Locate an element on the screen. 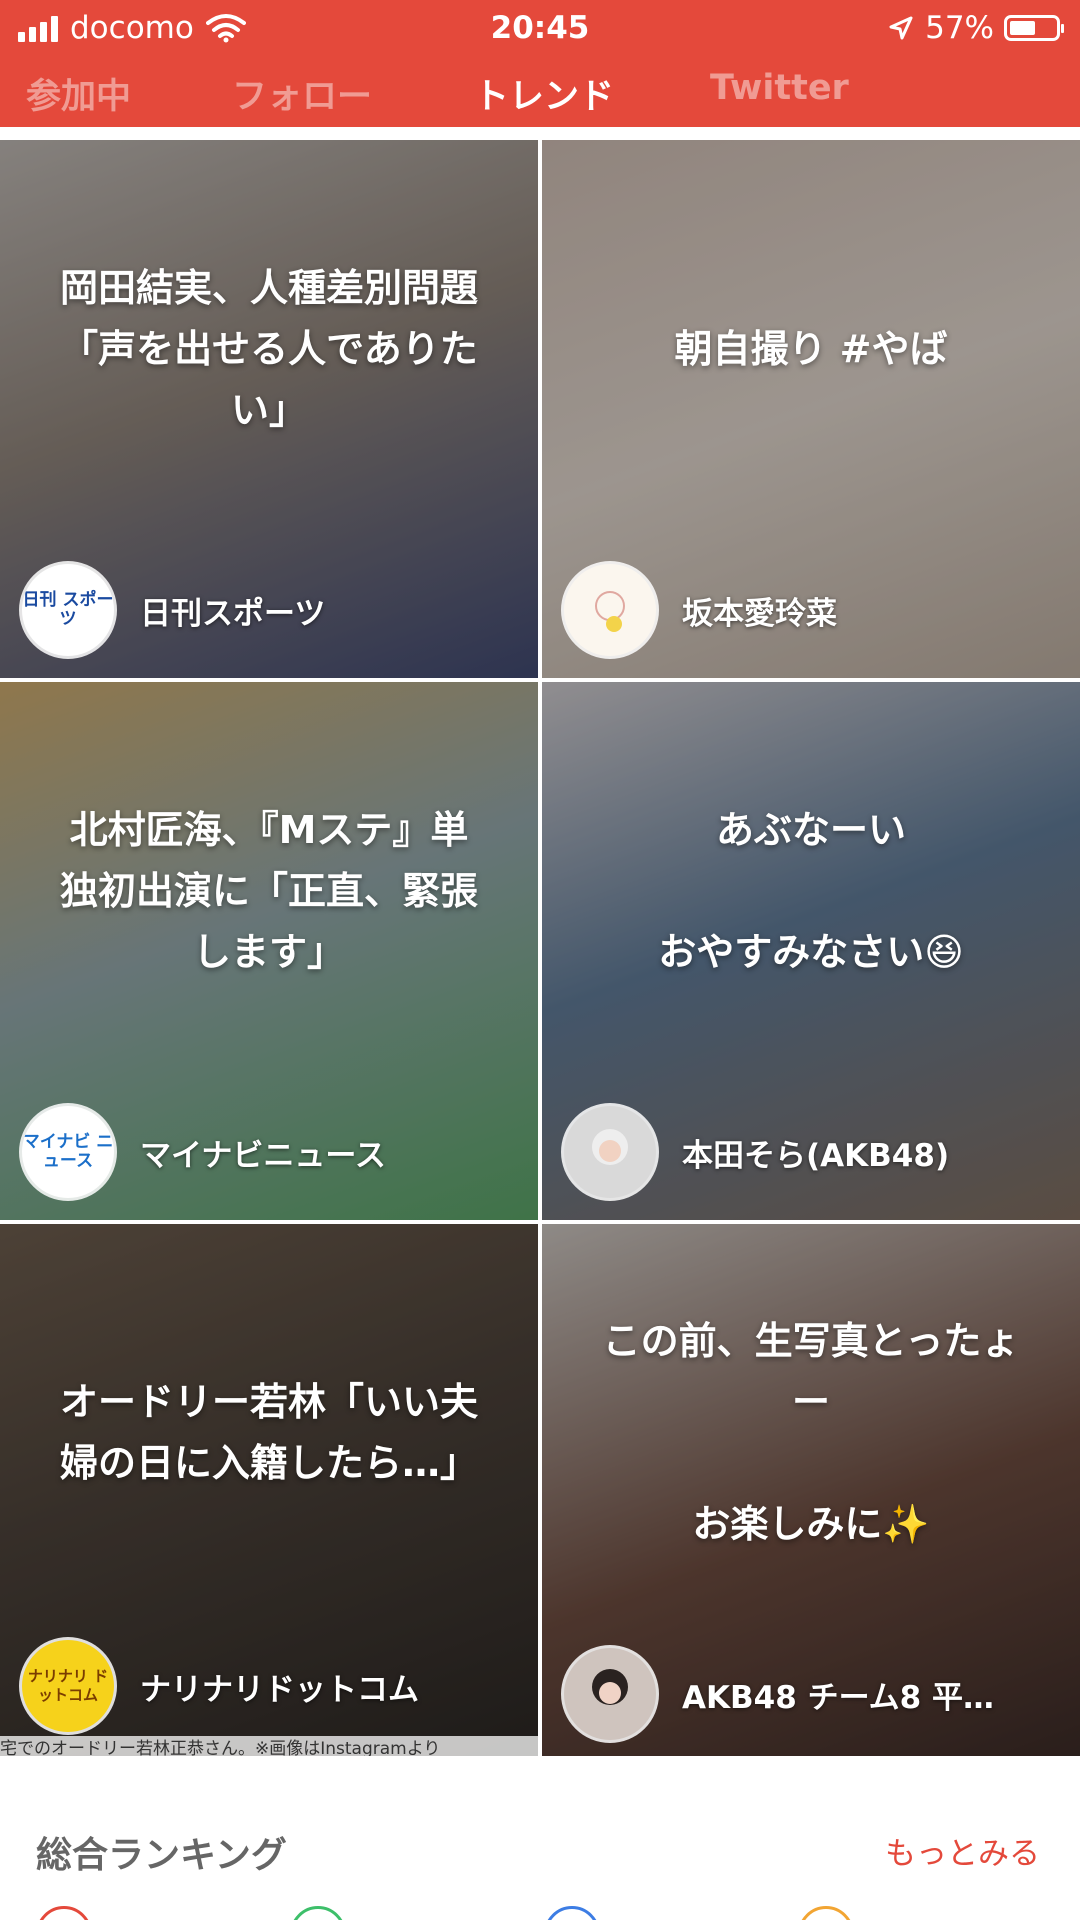 This screenshot has width=1080, height=1920. card-title: あぶなーい おやすみなさい😆 is located at coordinates (811, 890).